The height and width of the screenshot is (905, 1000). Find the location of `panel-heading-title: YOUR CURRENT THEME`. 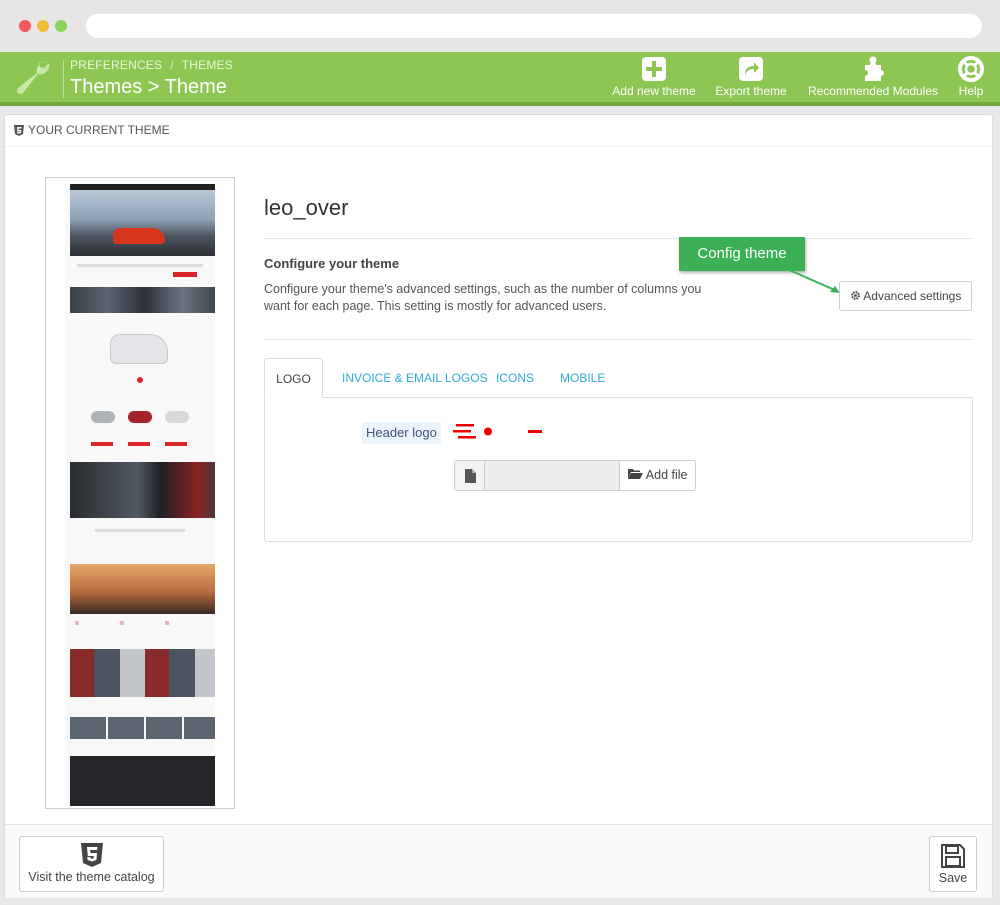

panel-heading-title: YOUR CURRENT THEME is located at coordinates (99, 130).